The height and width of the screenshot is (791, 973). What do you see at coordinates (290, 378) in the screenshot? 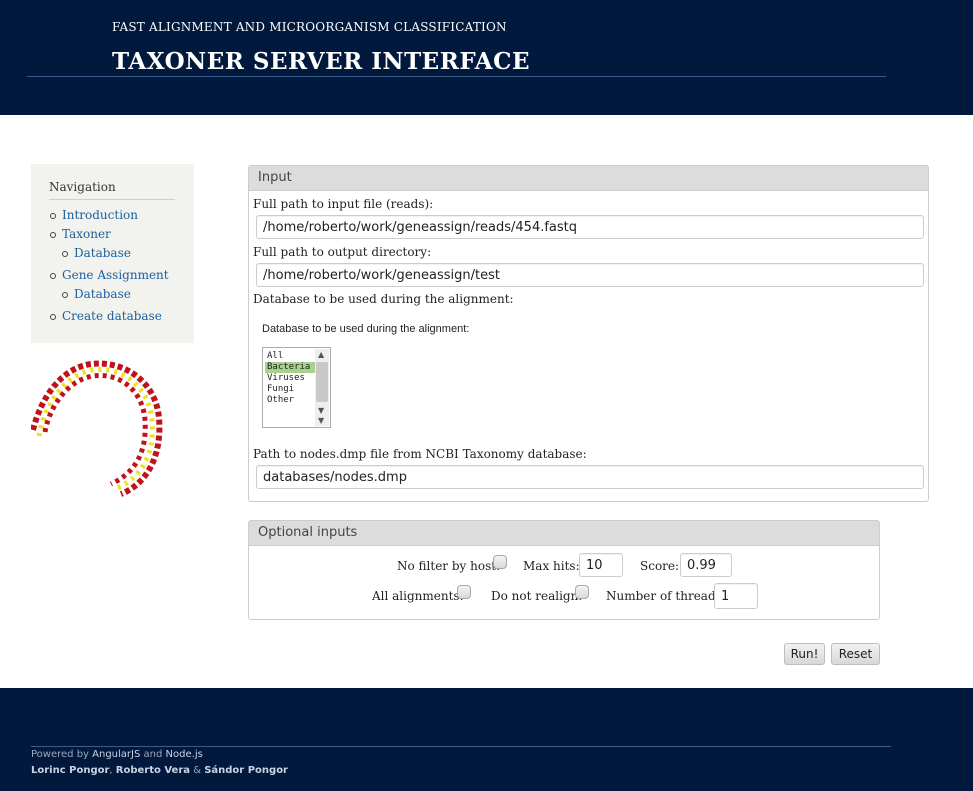
I see `database-option-viruses: Viruses` at bounding box center [290, 378].